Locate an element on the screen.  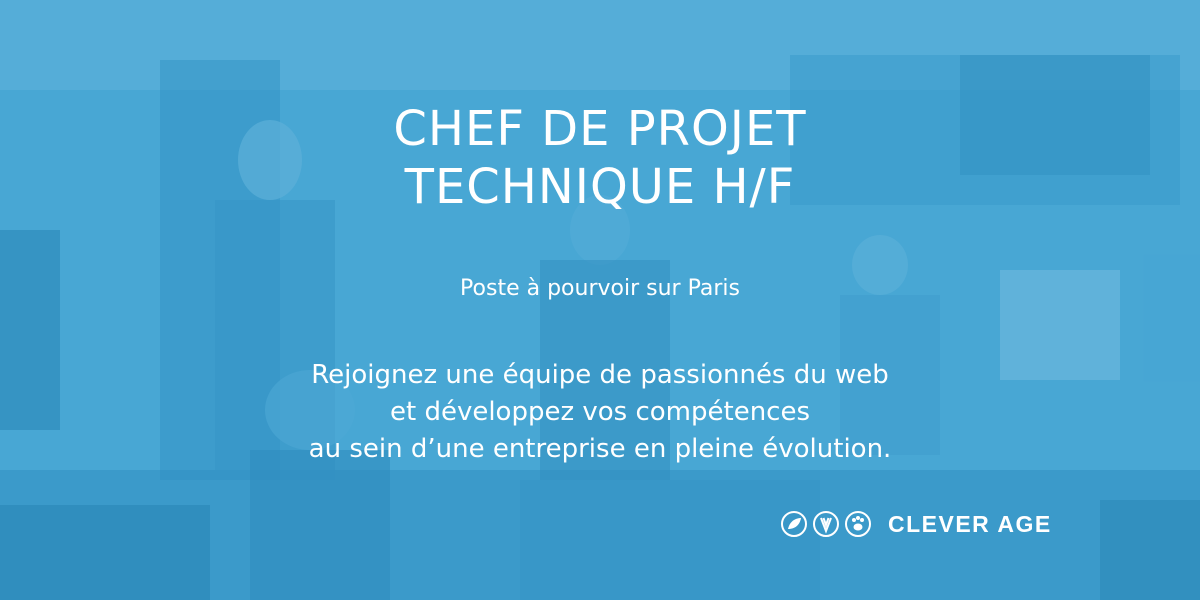
leaf-badge-icon is located at coordinates (794, 524).